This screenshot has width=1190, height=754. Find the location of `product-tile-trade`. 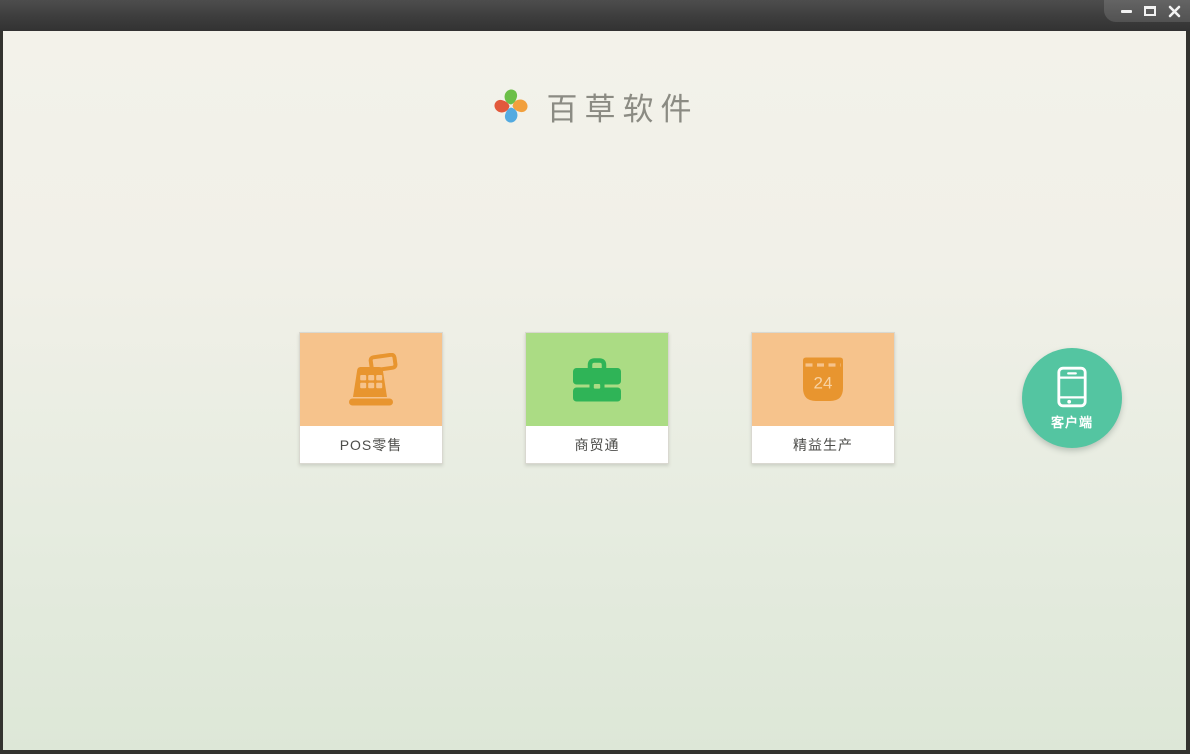

product-tile-trade is located at coordinates (597, 379).